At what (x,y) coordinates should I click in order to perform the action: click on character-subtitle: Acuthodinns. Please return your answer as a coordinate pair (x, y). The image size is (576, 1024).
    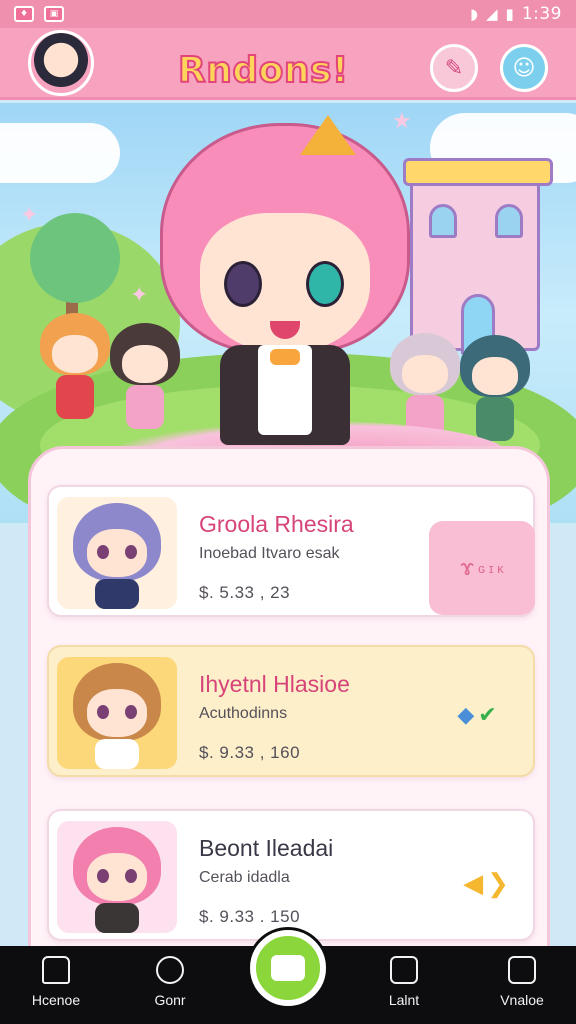
    Looking at the image, I should click on (243, 713).